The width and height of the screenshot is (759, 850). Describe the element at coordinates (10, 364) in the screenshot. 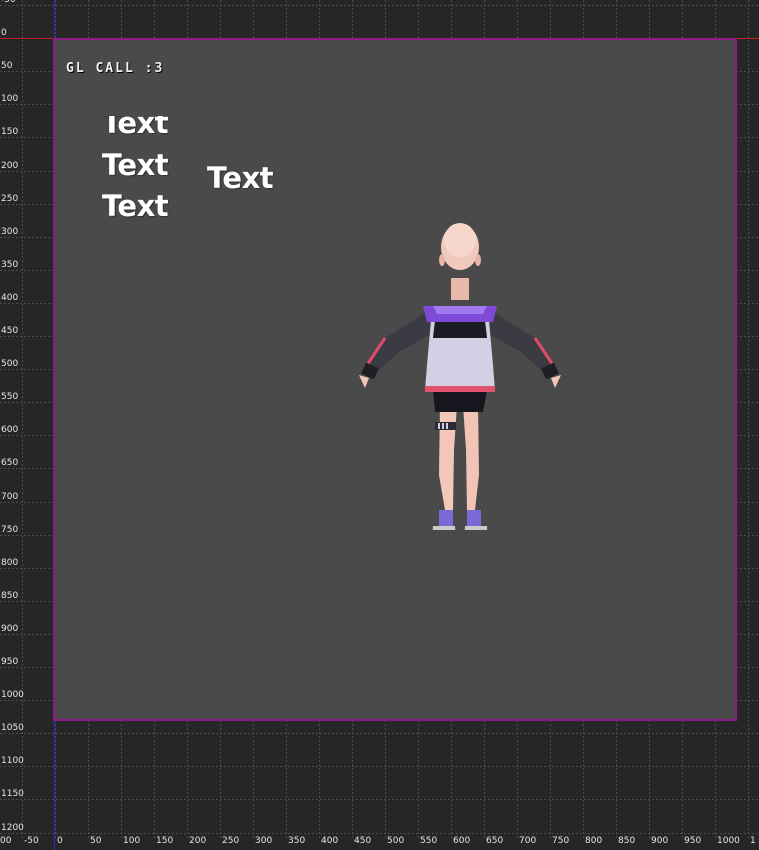

I see `ruler-label-vertical: 500` at that location.